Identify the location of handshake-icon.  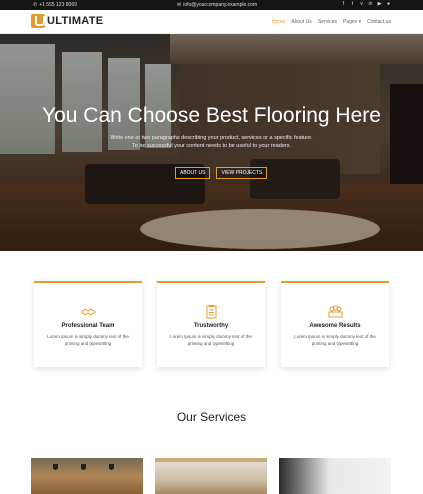
(88, 311).